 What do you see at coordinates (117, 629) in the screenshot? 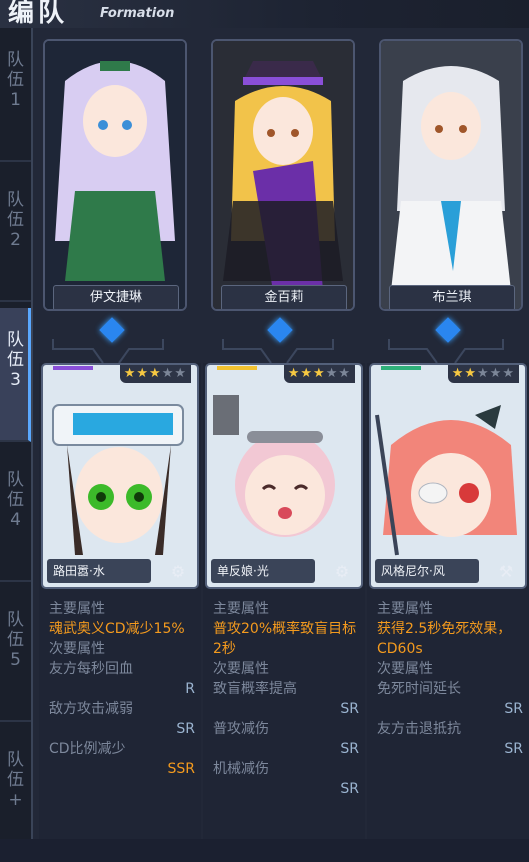
I see `main-attr-value: 魂武奥义CD减少15%` at bounding box center [117, 629].